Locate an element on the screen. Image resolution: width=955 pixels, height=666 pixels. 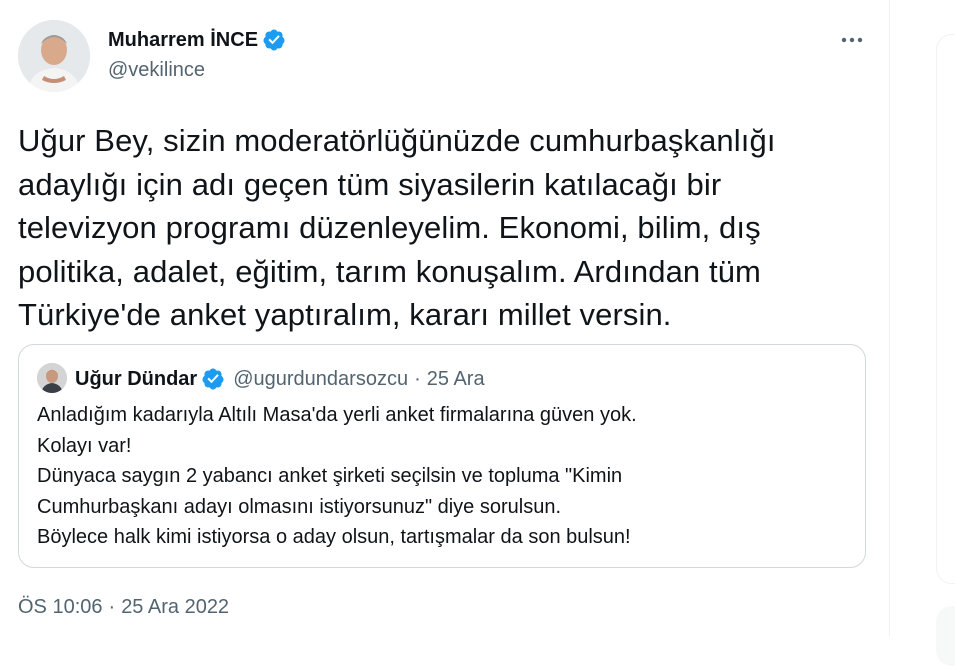
more-dots-icon is located at coordinates (852, 40).